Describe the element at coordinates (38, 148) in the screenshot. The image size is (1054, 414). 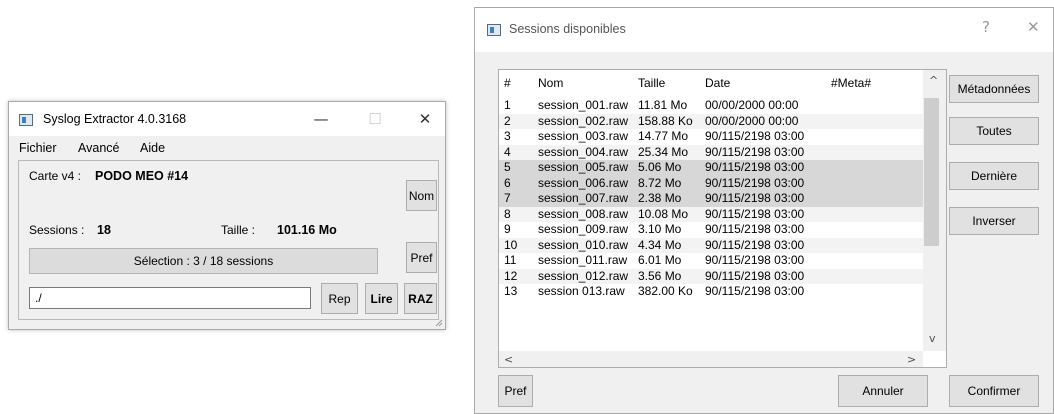
I see `menu-fichier: Fichier` at that location.